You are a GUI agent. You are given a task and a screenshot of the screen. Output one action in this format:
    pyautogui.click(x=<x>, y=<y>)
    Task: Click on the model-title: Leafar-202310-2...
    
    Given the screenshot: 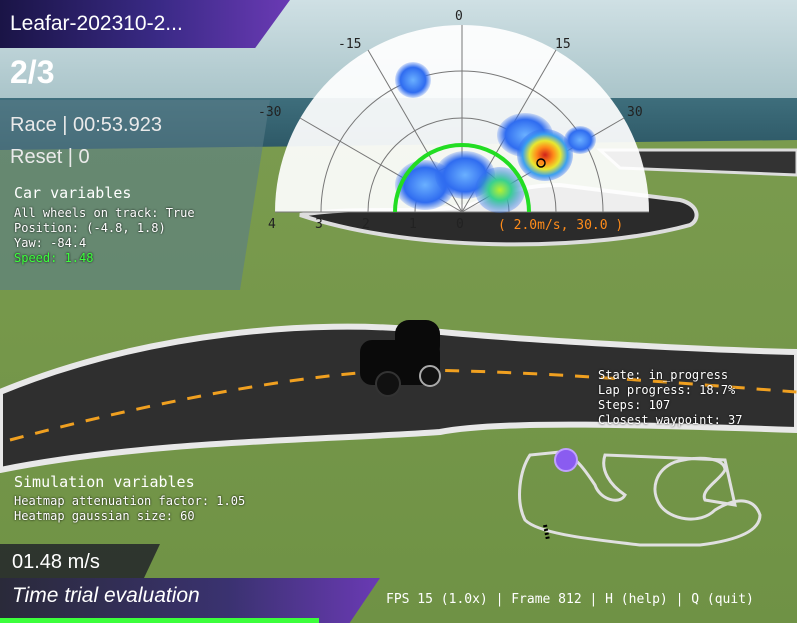 What is the action you would take?
    pyautogui.click(x=96, y=23)
    